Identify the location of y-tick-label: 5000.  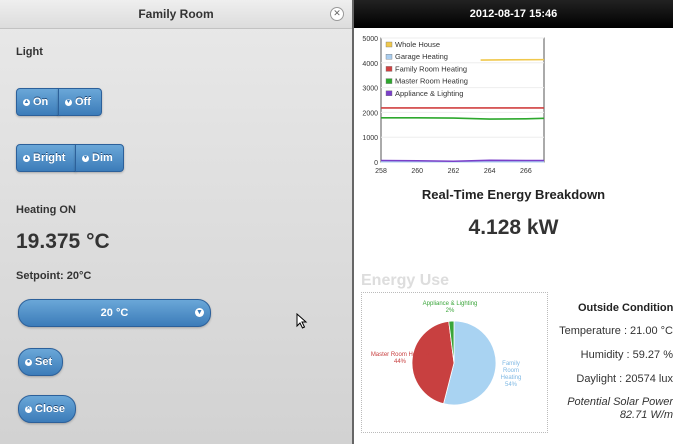
(370, 39).